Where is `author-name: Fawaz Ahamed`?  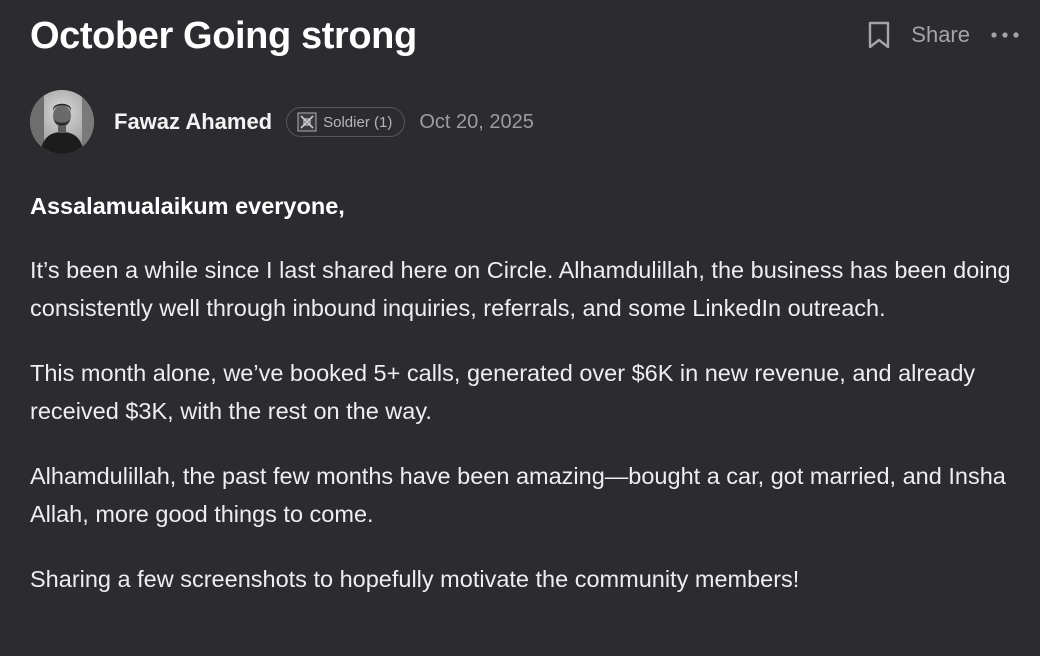 author-name: Fawaz Ahamed is located at coordinates (193, 122).